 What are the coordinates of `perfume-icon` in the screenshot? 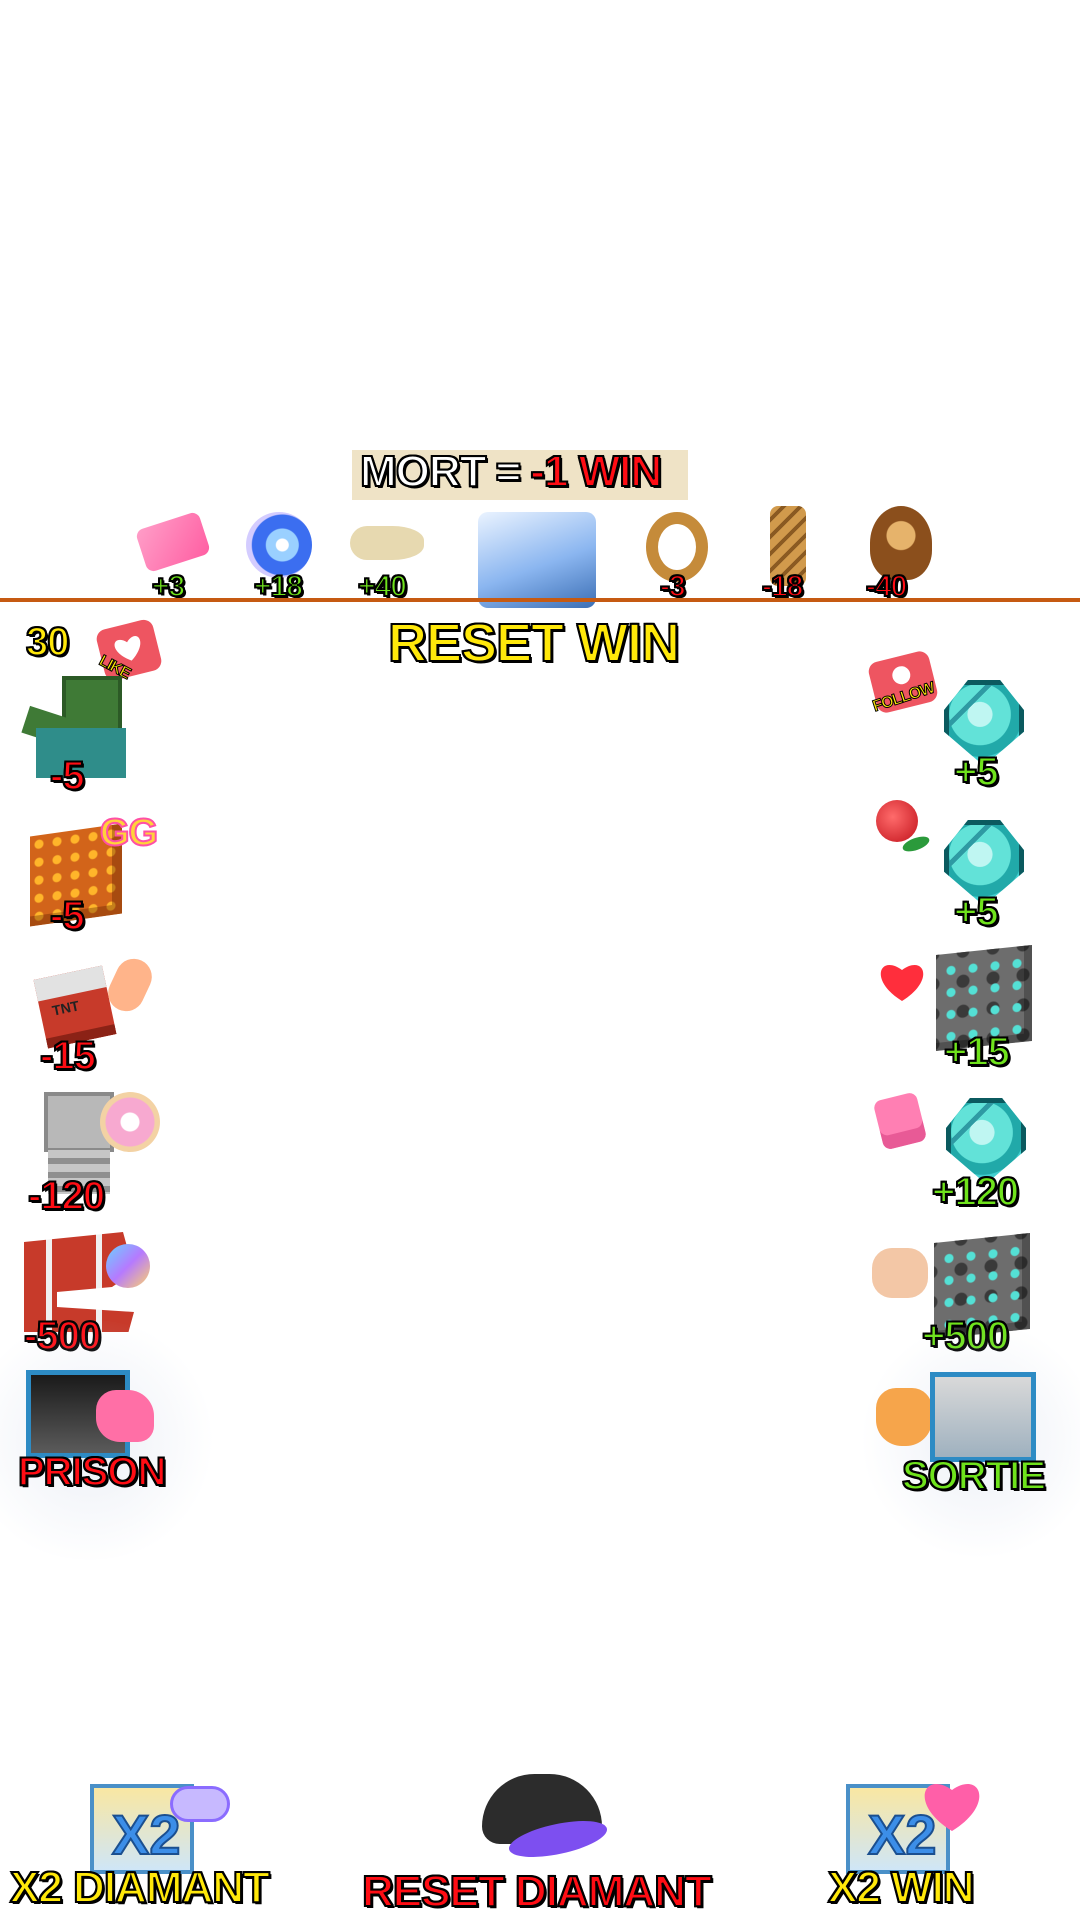 It's located at (900, 1121).